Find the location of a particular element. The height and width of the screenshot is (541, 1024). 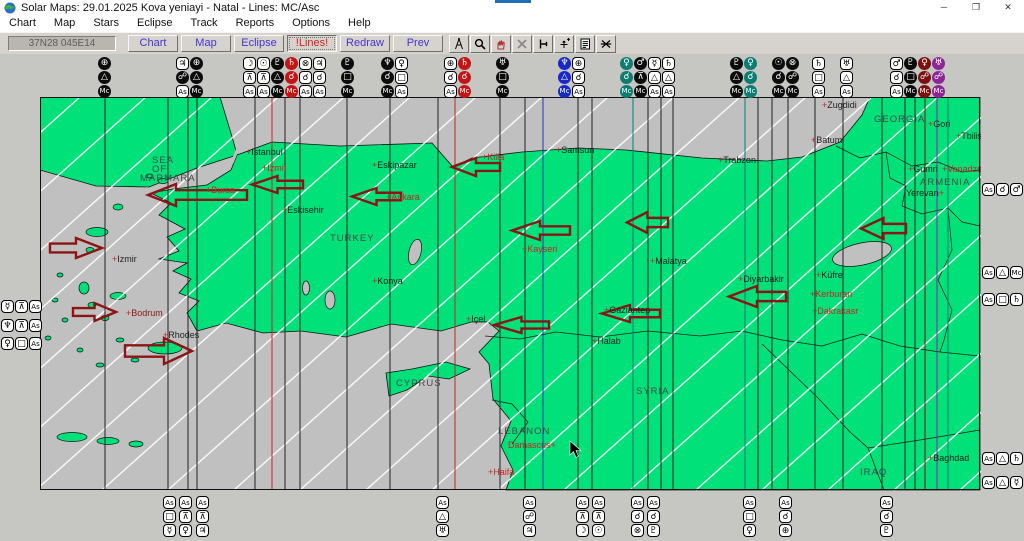

cut-tool-button is located at coordinates (522, 43).